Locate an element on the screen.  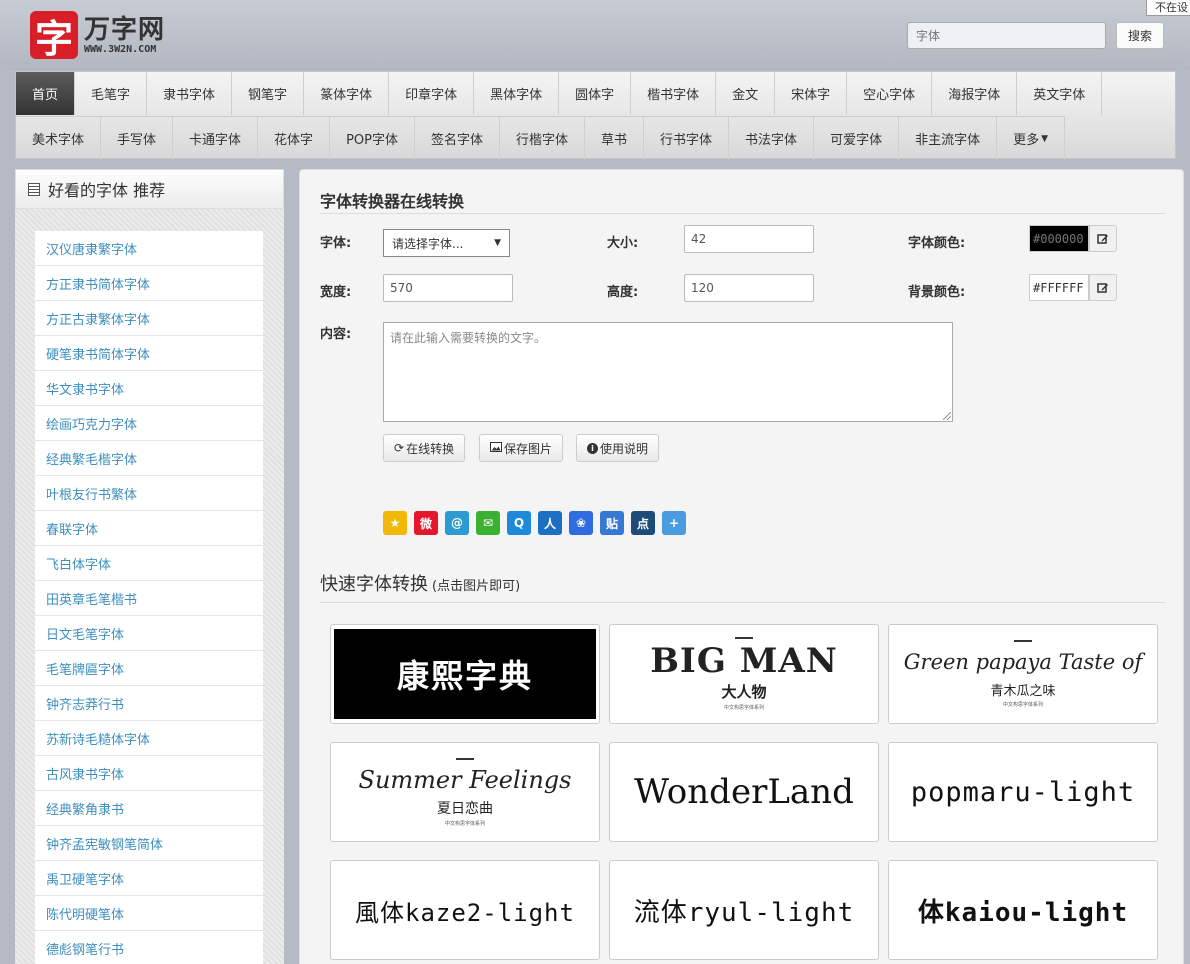
nav-item: 黑体字体 is located at coordinates (517, 93).